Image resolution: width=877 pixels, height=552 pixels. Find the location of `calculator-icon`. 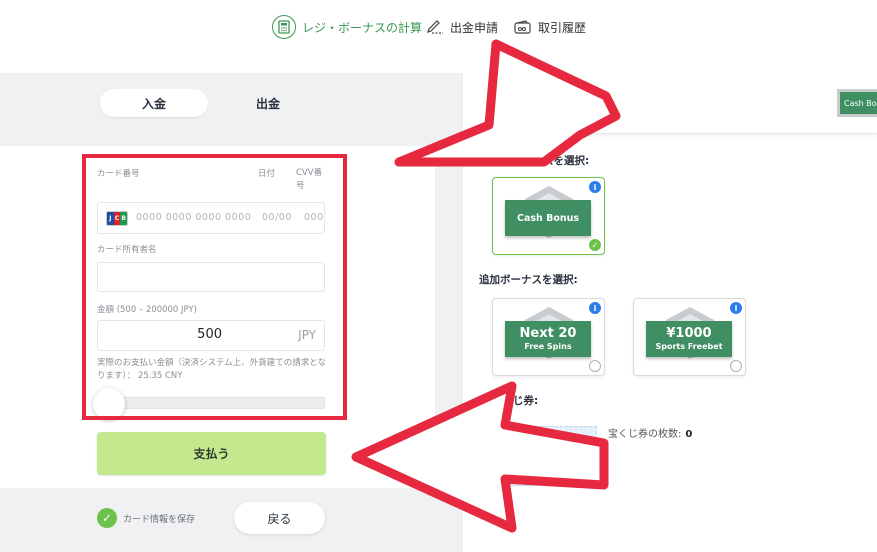

calculator-icon is located at coordinates (284, 27).